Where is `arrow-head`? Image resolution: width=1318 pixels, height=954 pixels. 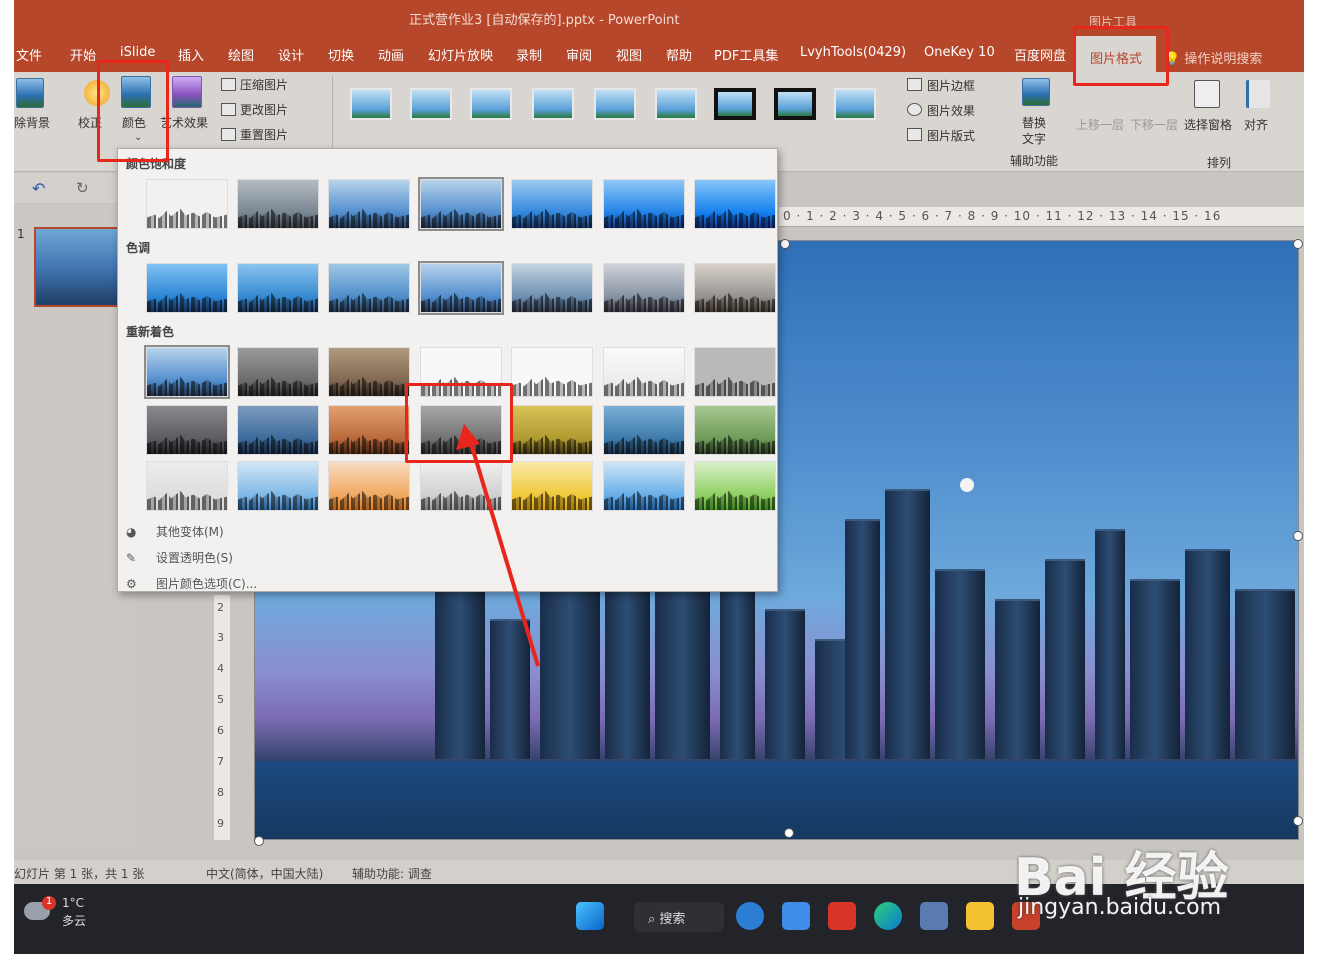 arrow-head is located at coordinates (468, 437).